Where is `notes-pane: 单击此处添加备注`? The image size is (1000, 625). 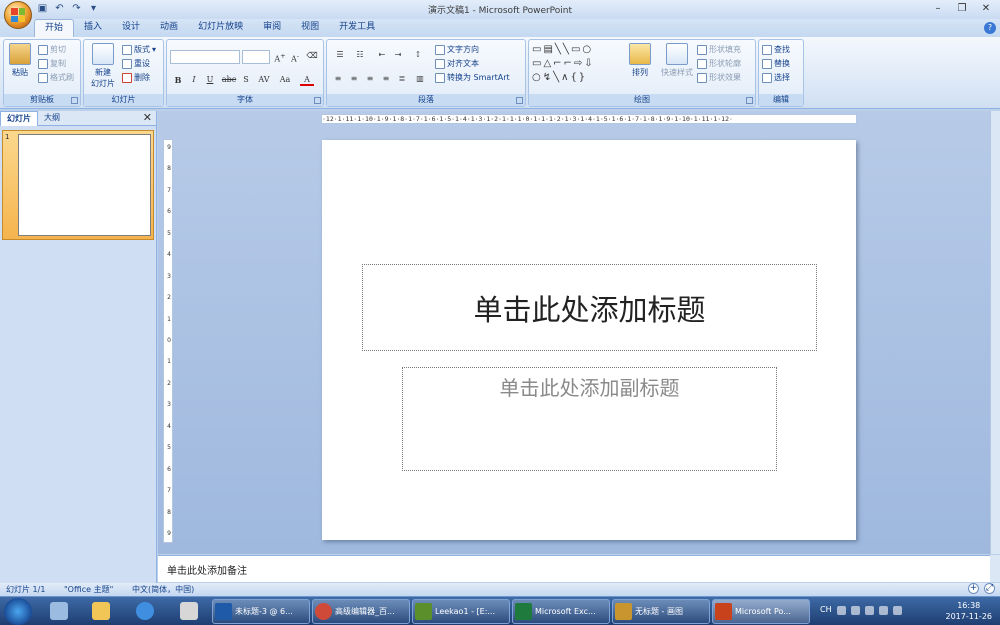 notes-pane: 单击此处添加备注 is located at coordinates (574, 568).